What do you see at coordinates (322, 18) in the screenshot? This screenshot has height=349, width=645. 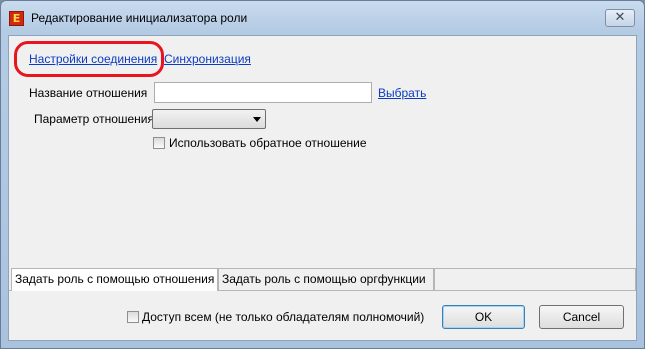 I see `title-bar: E Редактирование инициализатора роли ✕` at bounding box center [322, 18].